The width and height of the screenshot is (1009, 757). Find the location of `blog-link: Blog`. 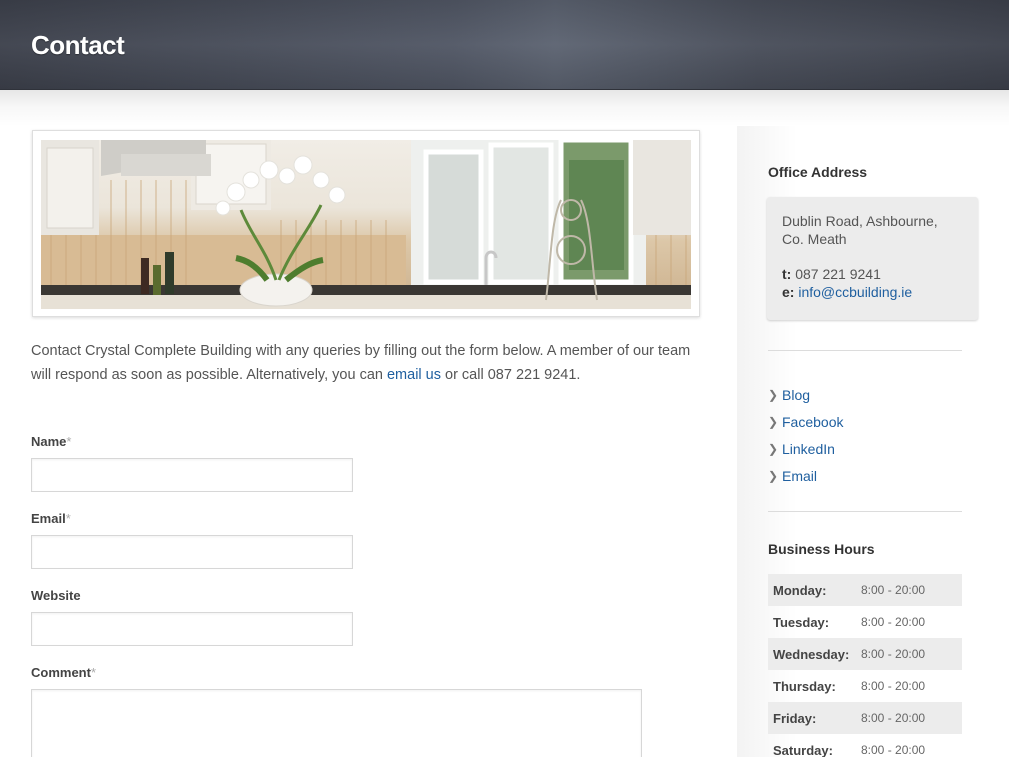

blog-link: Blog is located at coordinates (796, 395).